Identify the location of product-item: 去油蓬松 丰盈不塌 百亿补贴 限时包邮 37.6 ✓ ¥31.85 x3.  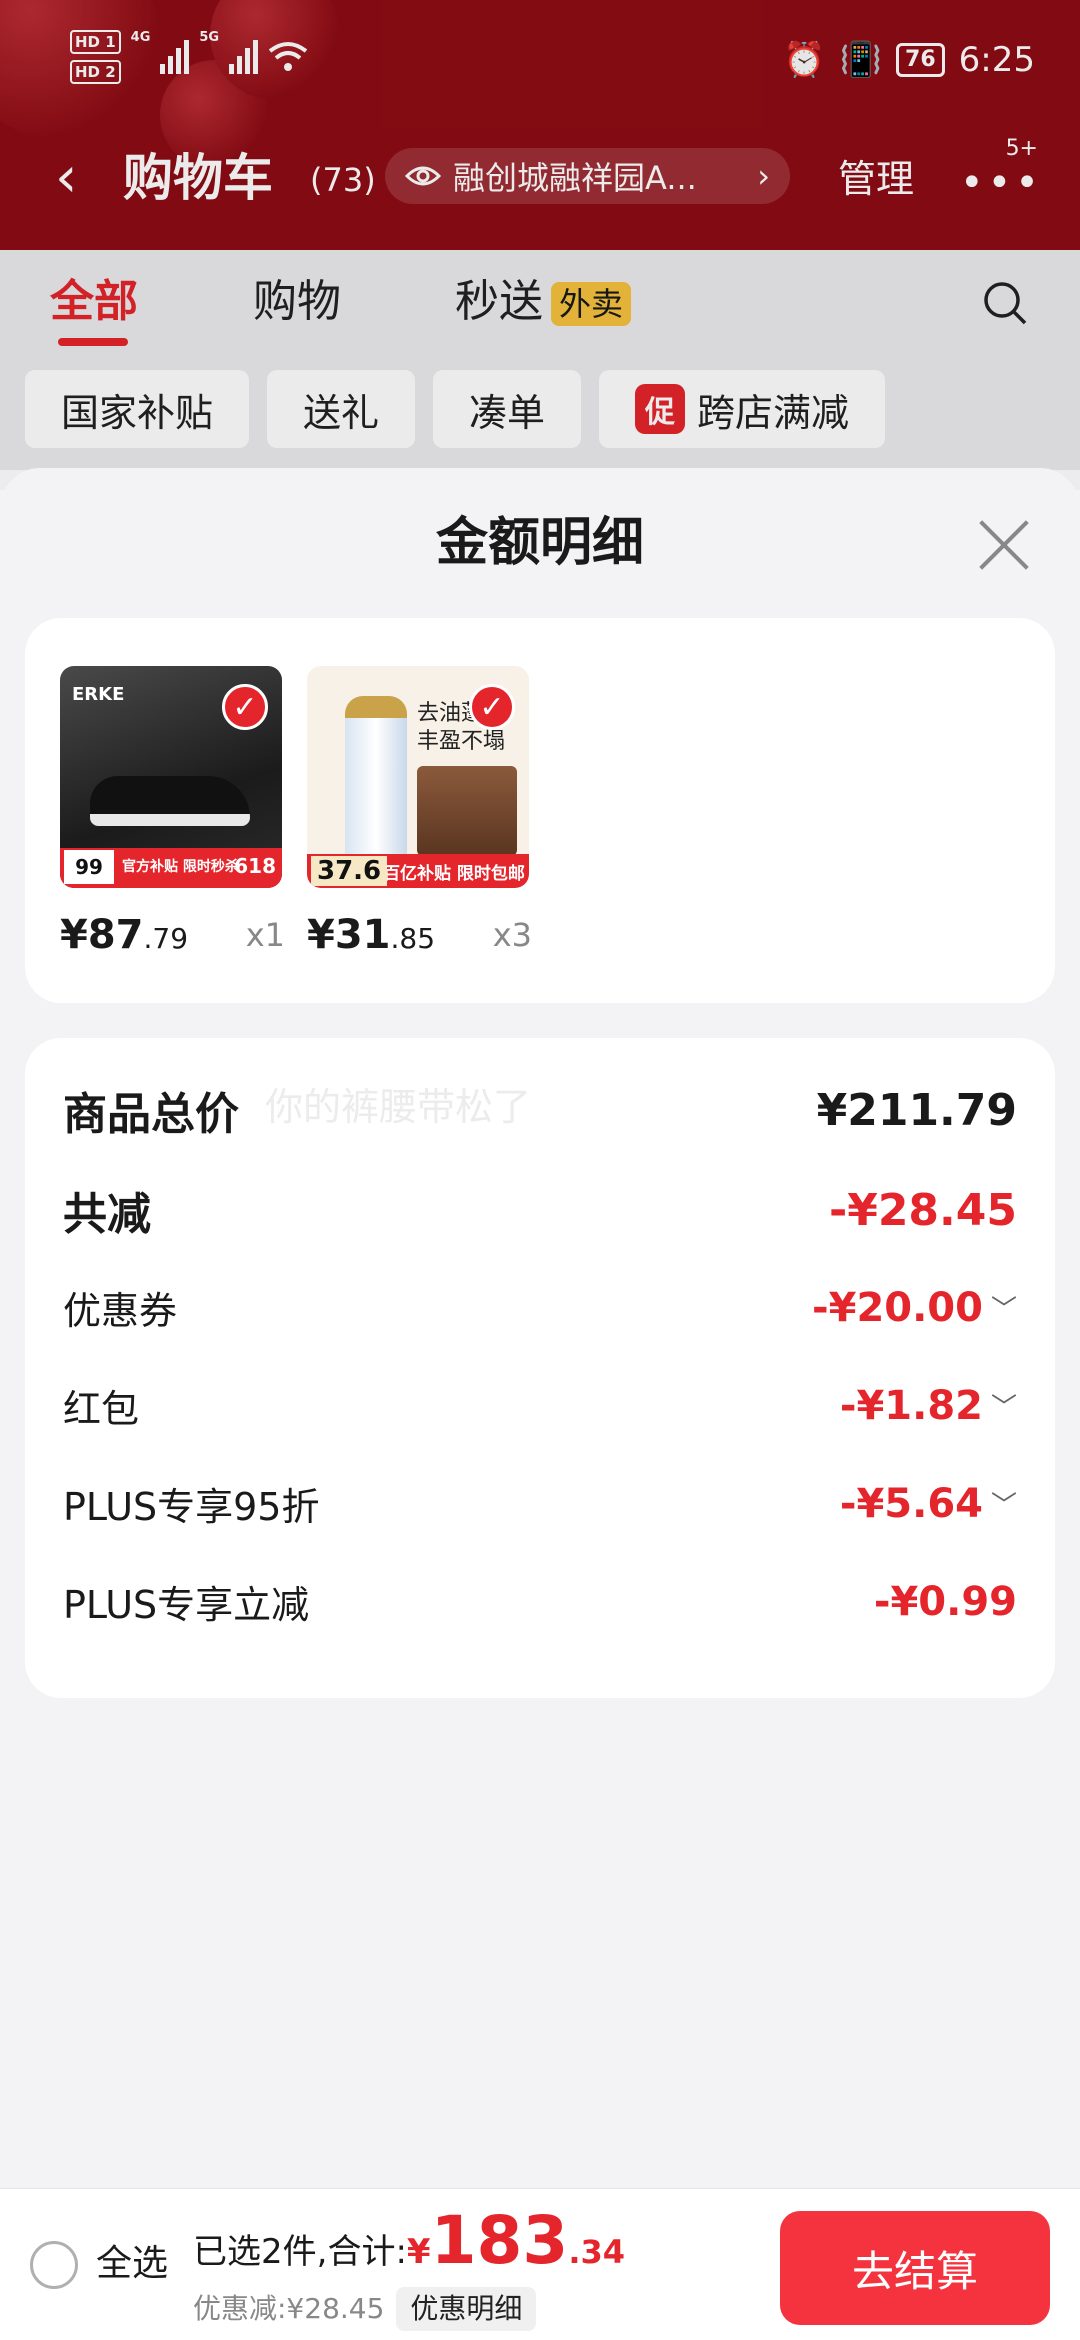
(419, 812).